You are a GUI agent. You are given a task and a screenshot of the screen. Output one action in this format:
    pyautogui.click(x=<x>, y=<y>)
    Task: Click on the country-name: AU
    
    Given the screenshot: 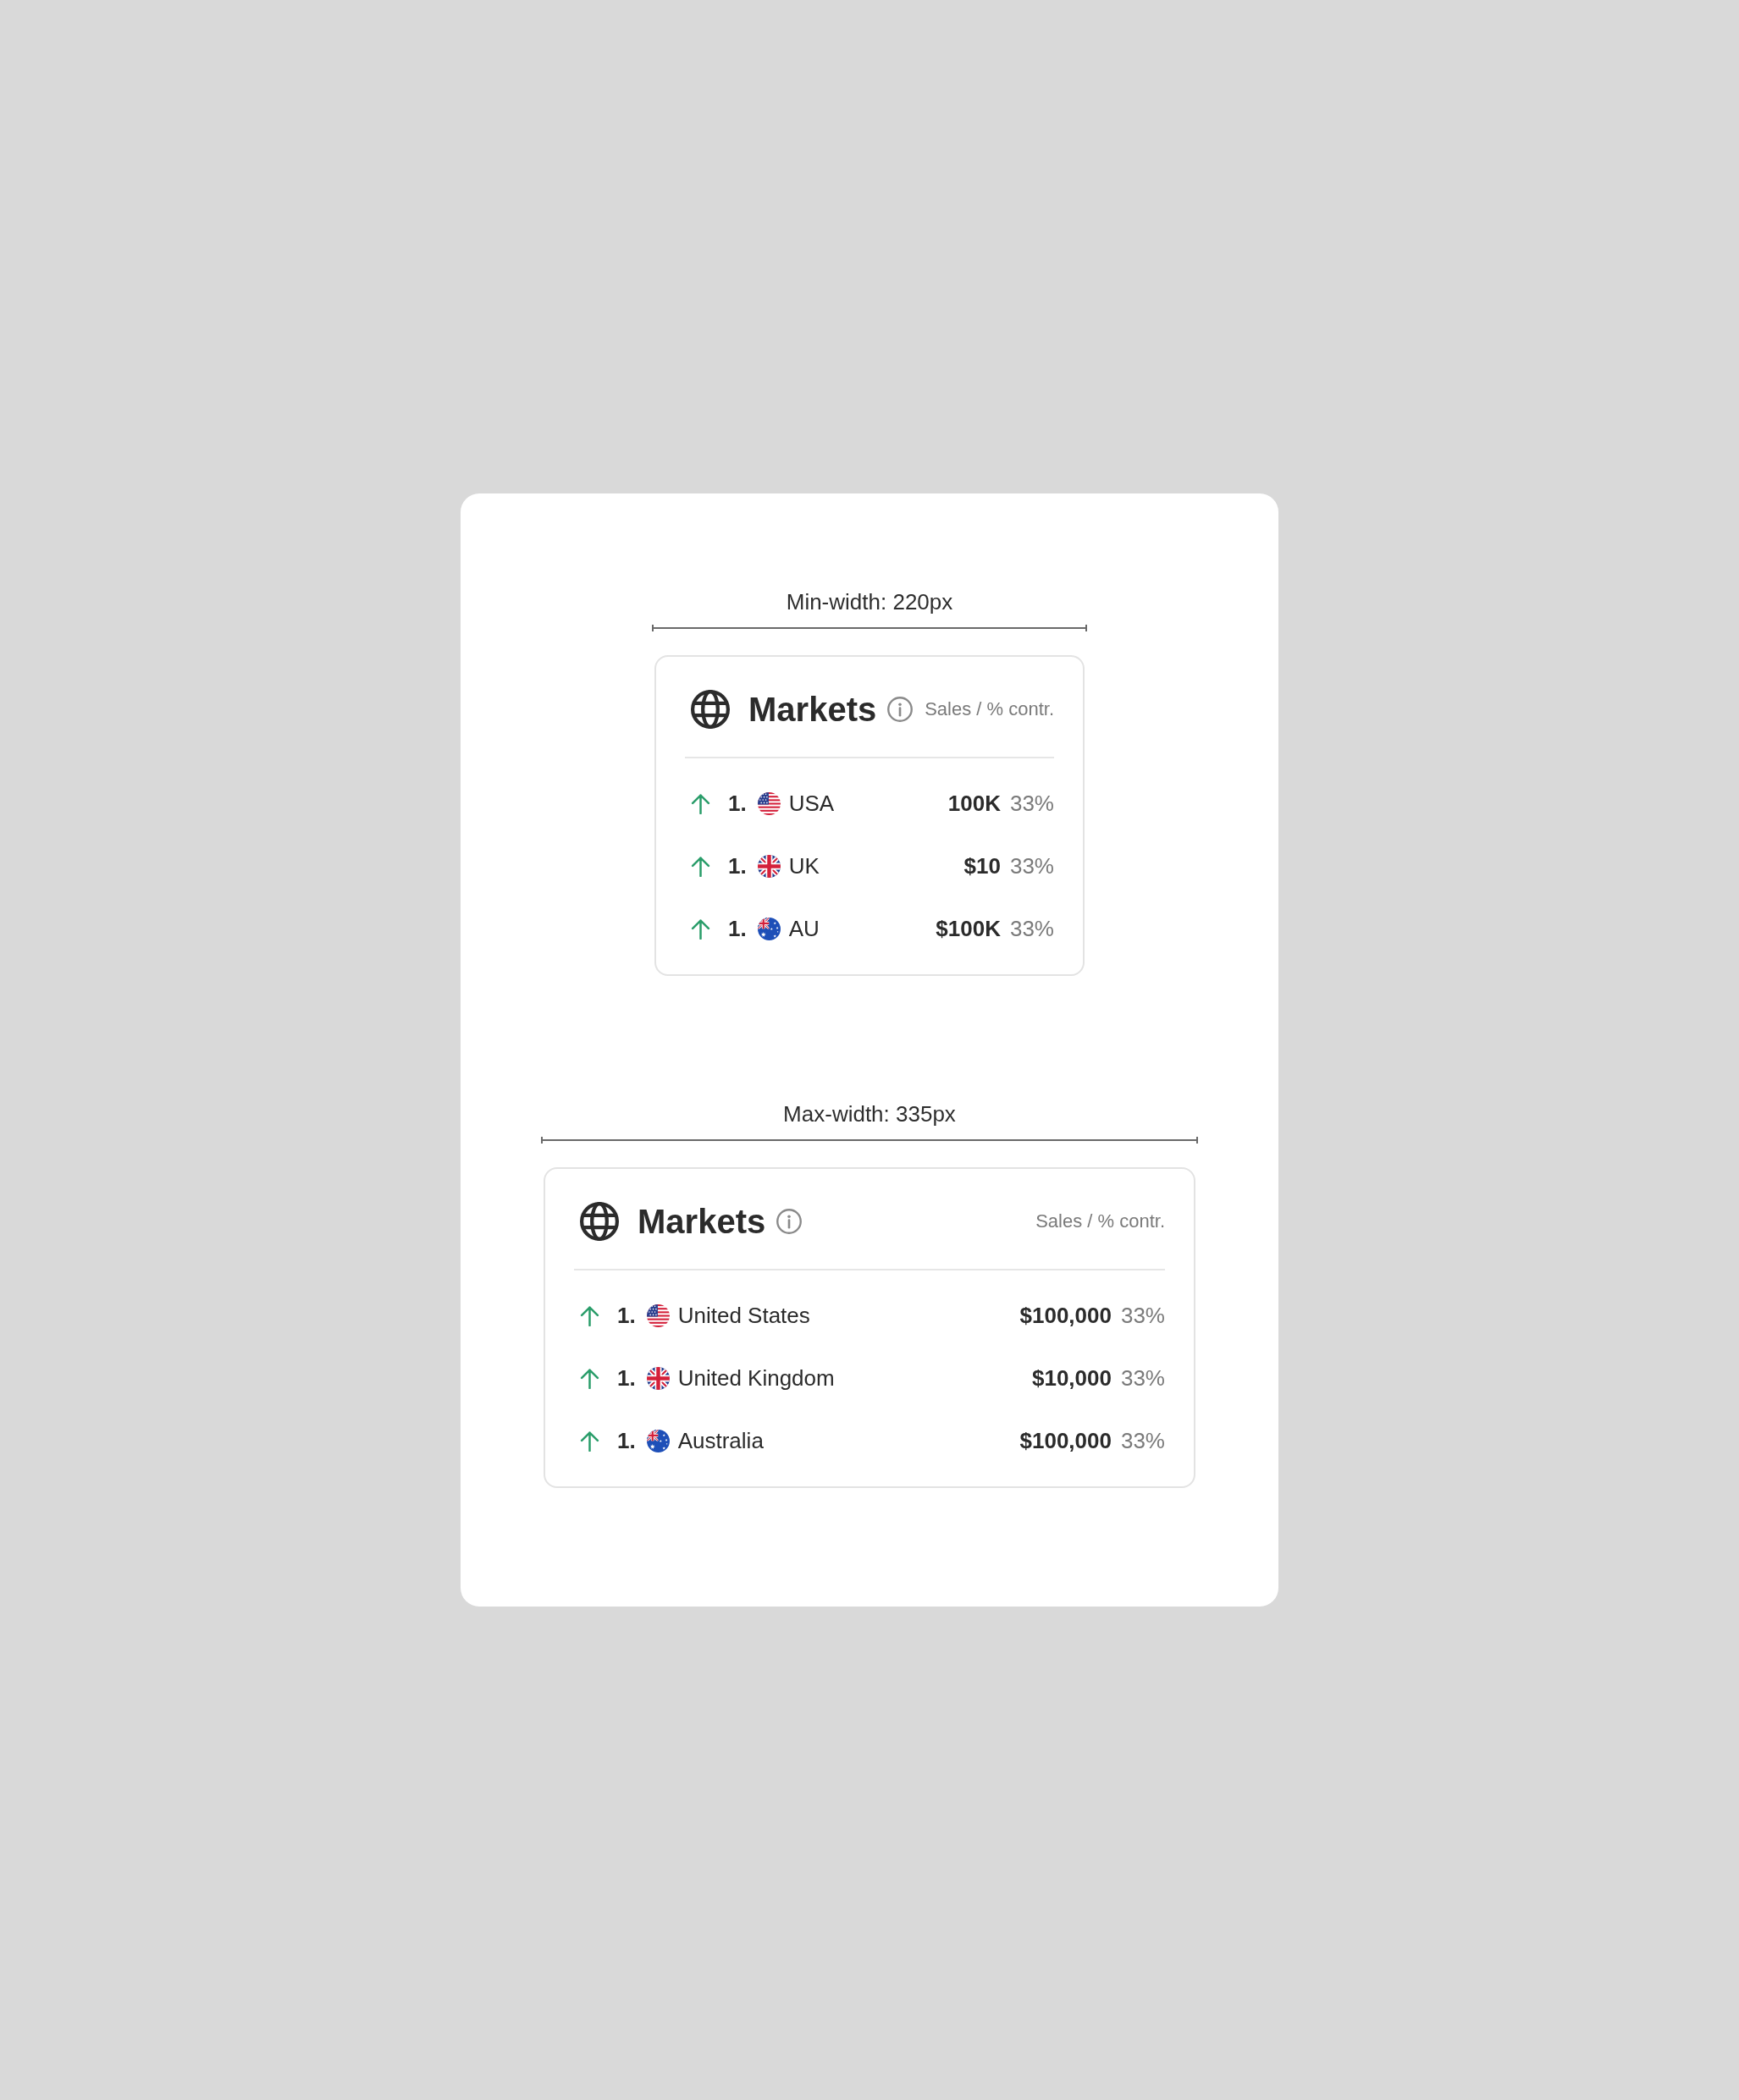 What is the action you would take?
    pyautogui.click(x=804, y=929)
    